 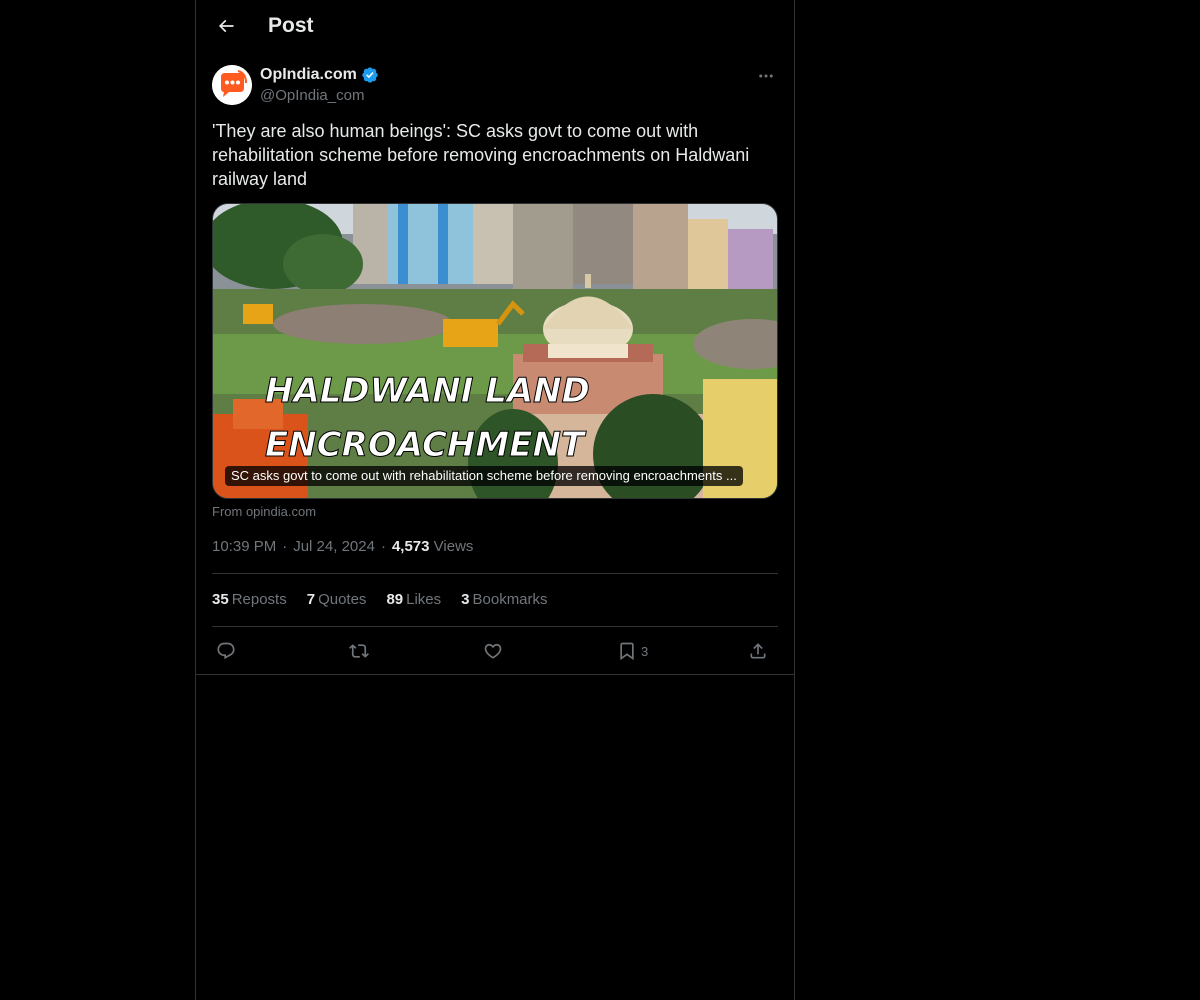 I want to click on post-meta: 10:39 PM · Jul 24, 2024 · 4,573 Views, so click(x=342, y=546).